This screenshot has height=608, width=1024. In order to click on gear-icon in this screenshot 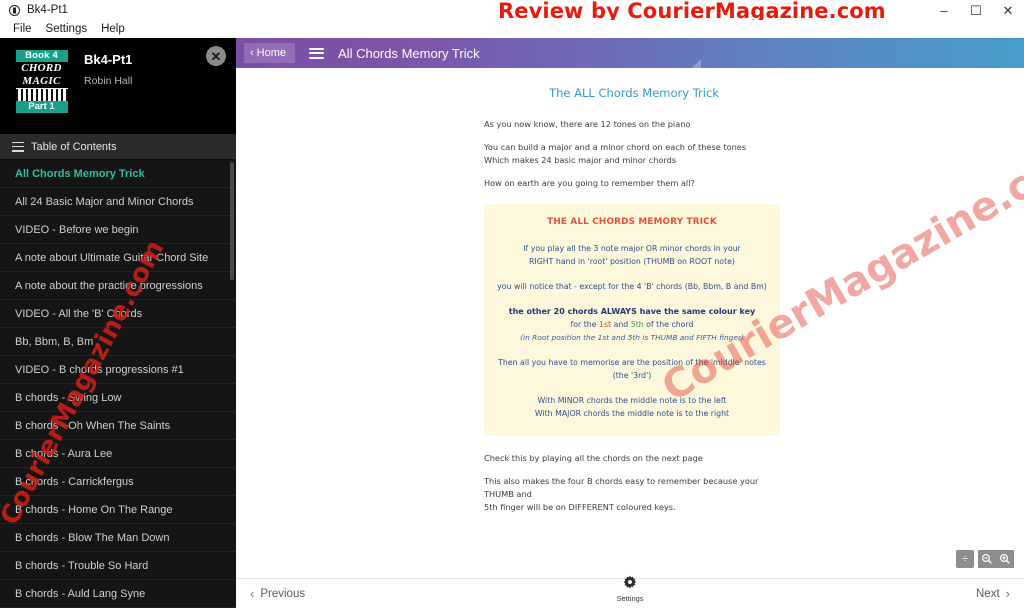, I will do `click(629, 584)`.